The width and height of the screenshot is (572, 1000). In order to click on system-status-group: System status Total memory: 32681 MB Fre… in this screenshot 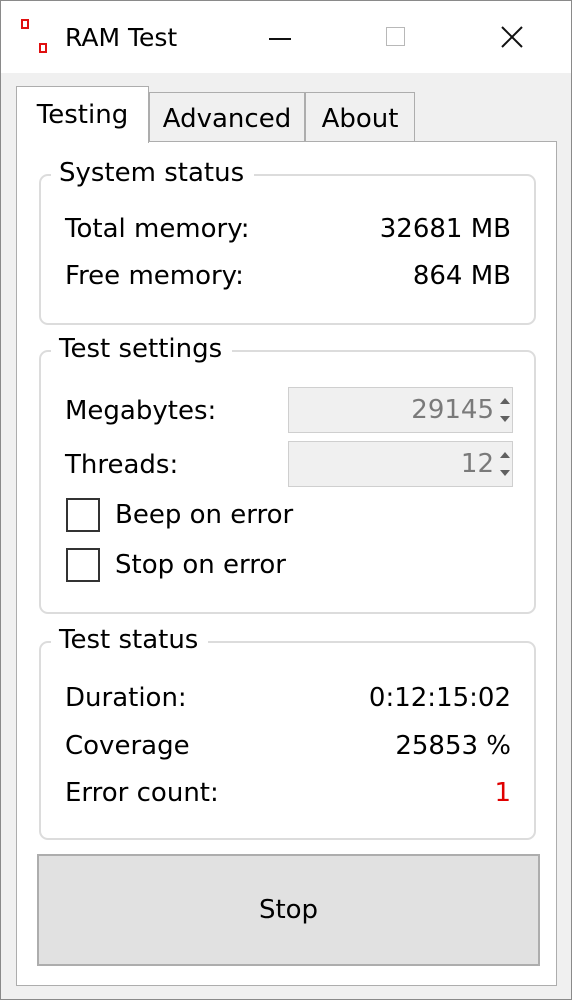, I will do `click(287, 240)`.